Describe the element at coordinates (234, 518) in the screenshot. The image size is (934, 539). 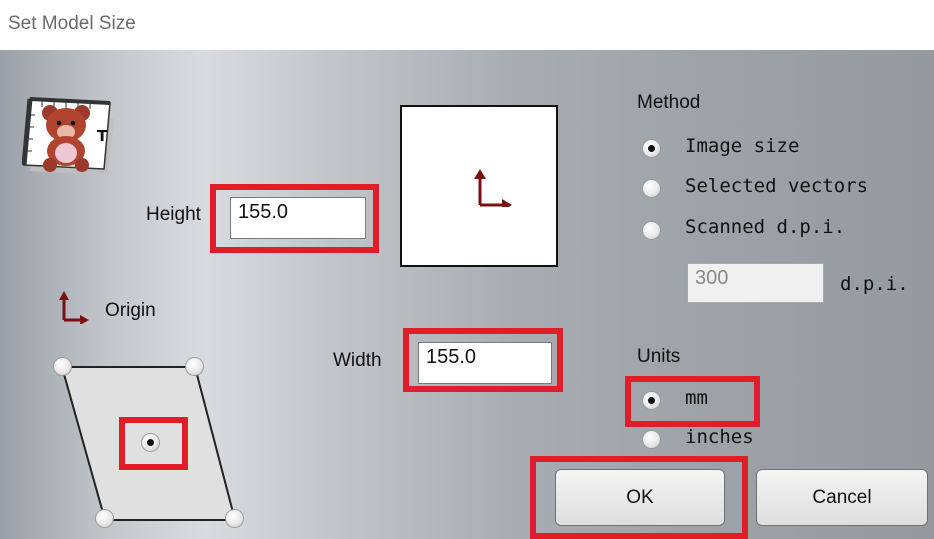
I see `origin-bottom-right-radio` at that location.